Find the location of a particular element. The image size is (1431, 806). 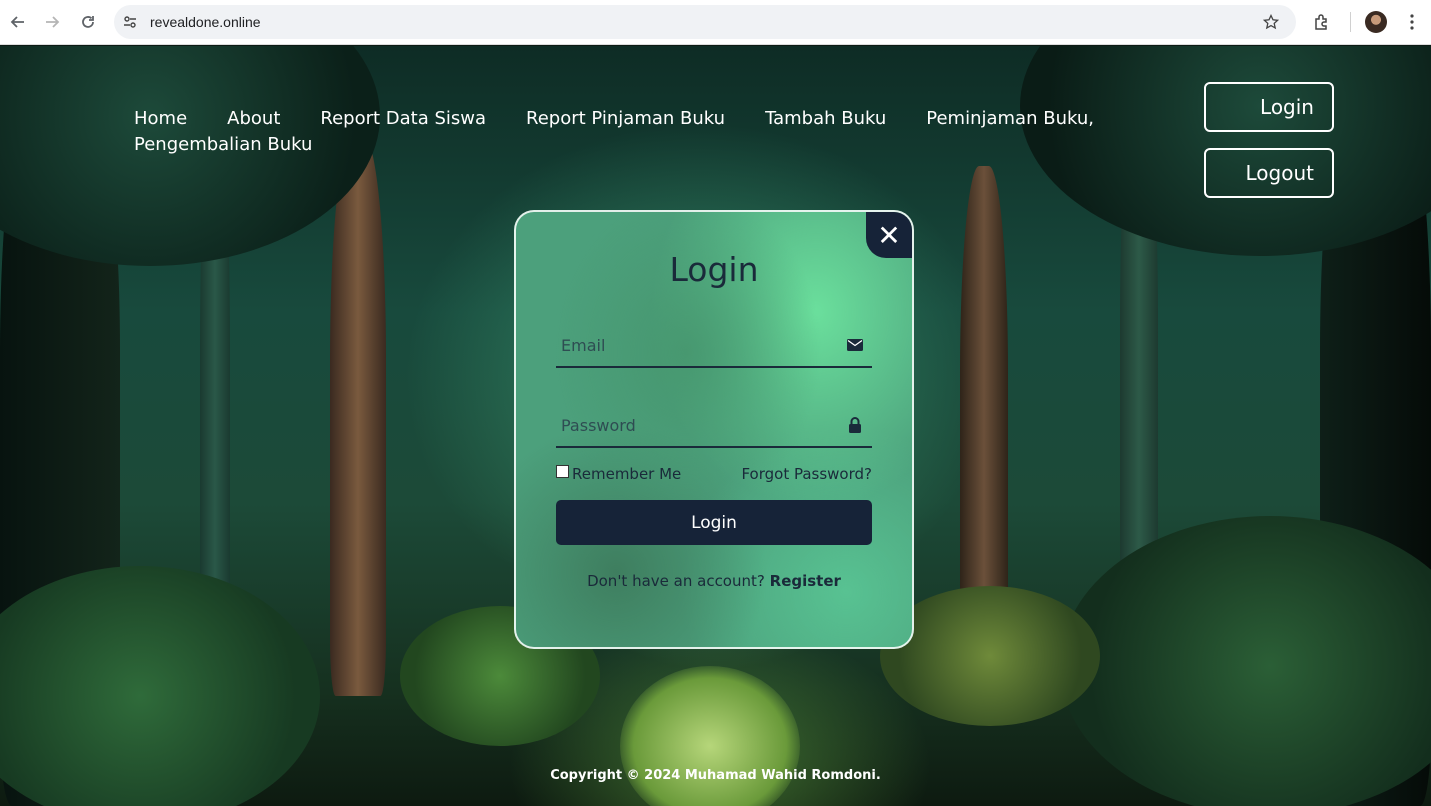

envelope-icon is located at coordinates (855, 345).